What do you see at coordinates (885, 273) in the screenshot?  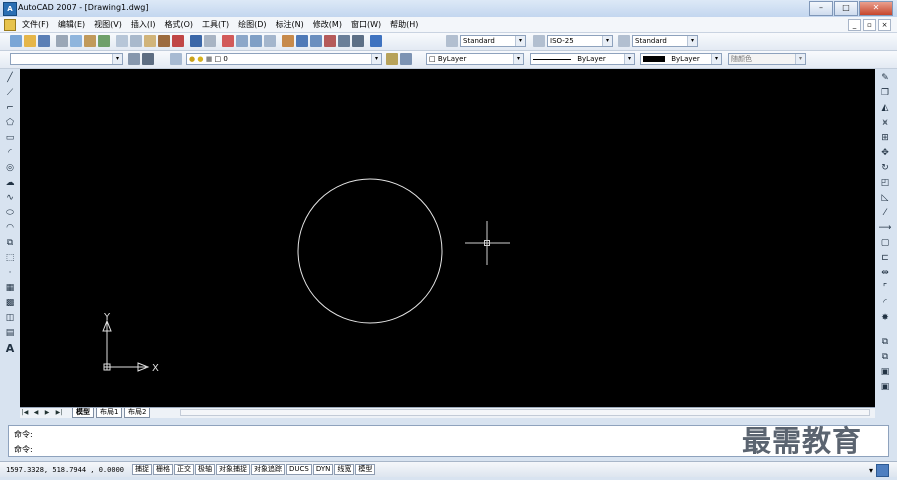 I see `join-icon: ⇹` at bounding box center [885, 273].